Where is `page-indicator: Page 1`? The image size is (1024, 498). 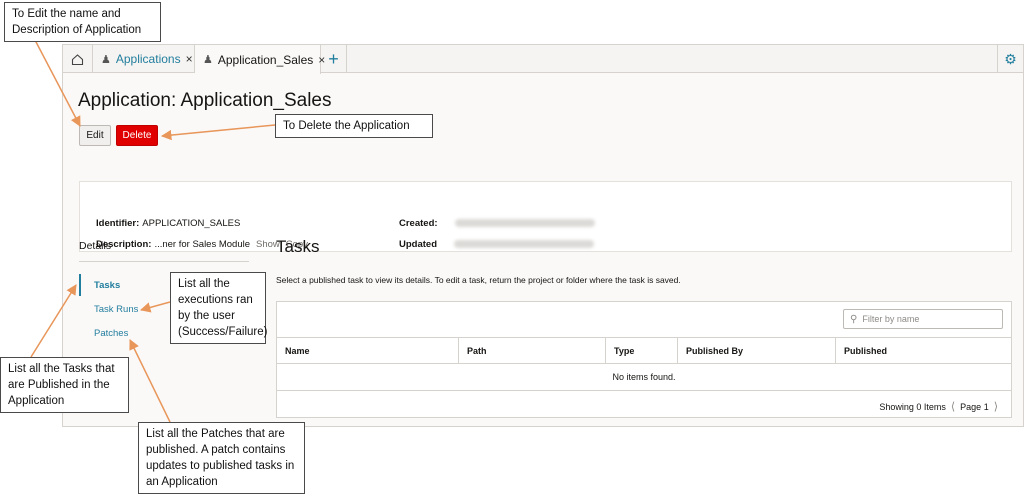 page-indicator: Page 1 is located at coordinates (974, 406).